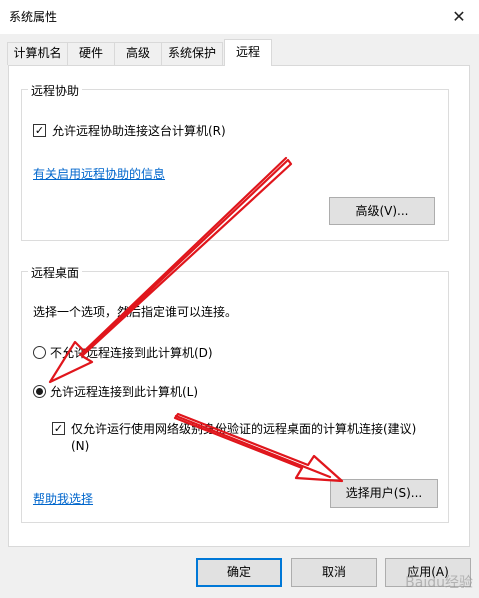 Image resolution: width=479 pixels, height=598 pixels. Describe the element at coordinates (99, 173) in the screenshot. I see `remote-assistance-info-link: 有关启用远程协助的信息` at that location.